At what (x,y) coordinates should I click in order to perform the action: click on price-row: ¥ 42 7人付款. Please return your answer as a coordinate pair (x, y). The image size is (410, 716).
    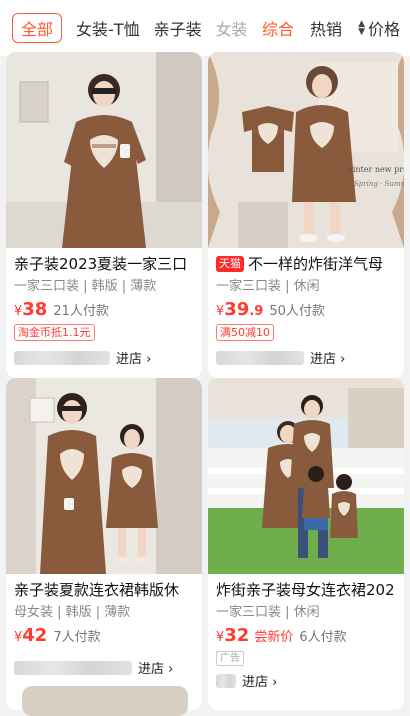
    Looking at the image, I should click on (104, 635).